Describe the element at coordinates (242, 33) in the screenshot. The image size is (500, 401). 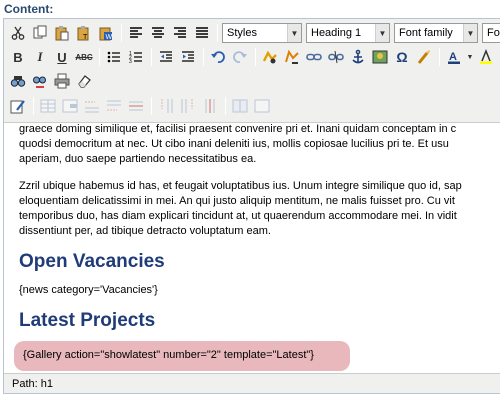
I see `styles-select-value: Styles` at that location.